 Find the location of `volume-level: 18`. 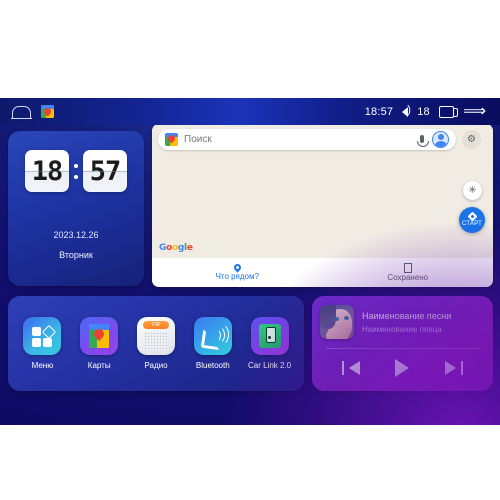

volume-level: 18 is located at coordinates (423, 111).